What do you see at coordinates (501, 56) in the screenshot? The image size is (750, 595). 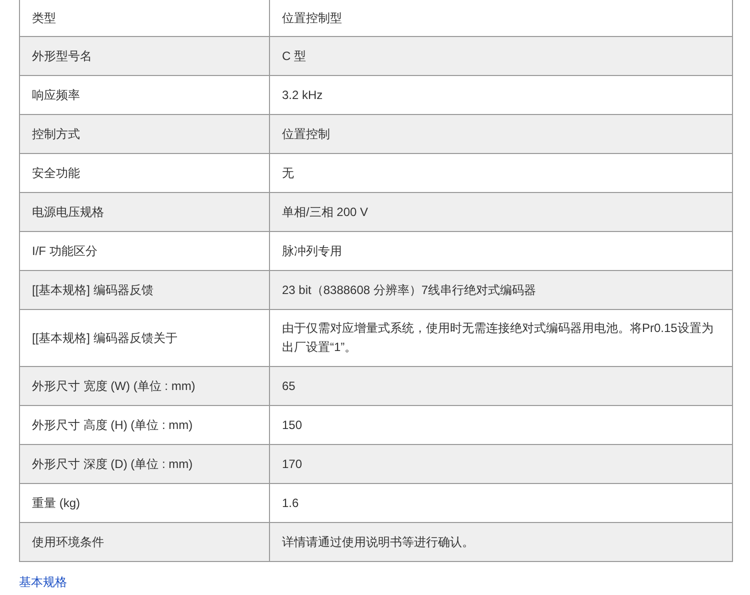 I see `table-cell: C 型` at bounding box center [501, 56].